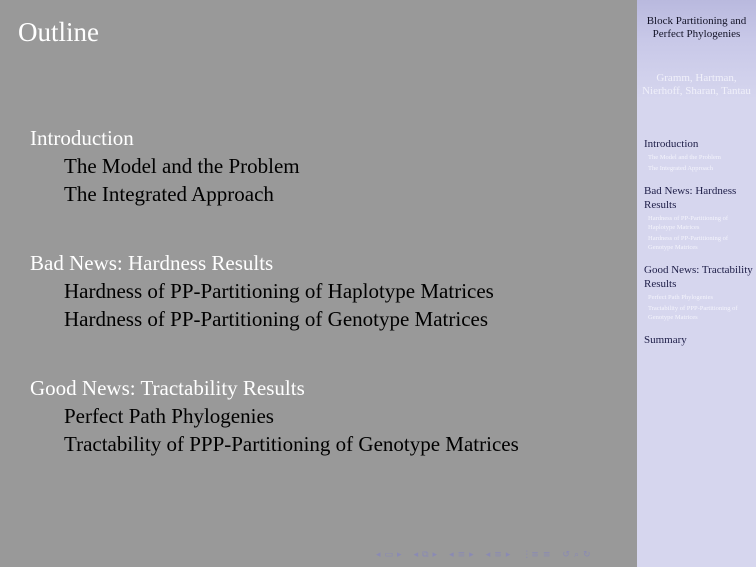 This screenshot has height=567, width=756. What do you see at coordinates (461, 555) in the screenshot?
I see `section-nav-icon: ◂ ≡ ▸` at bounding box center [461, 555].